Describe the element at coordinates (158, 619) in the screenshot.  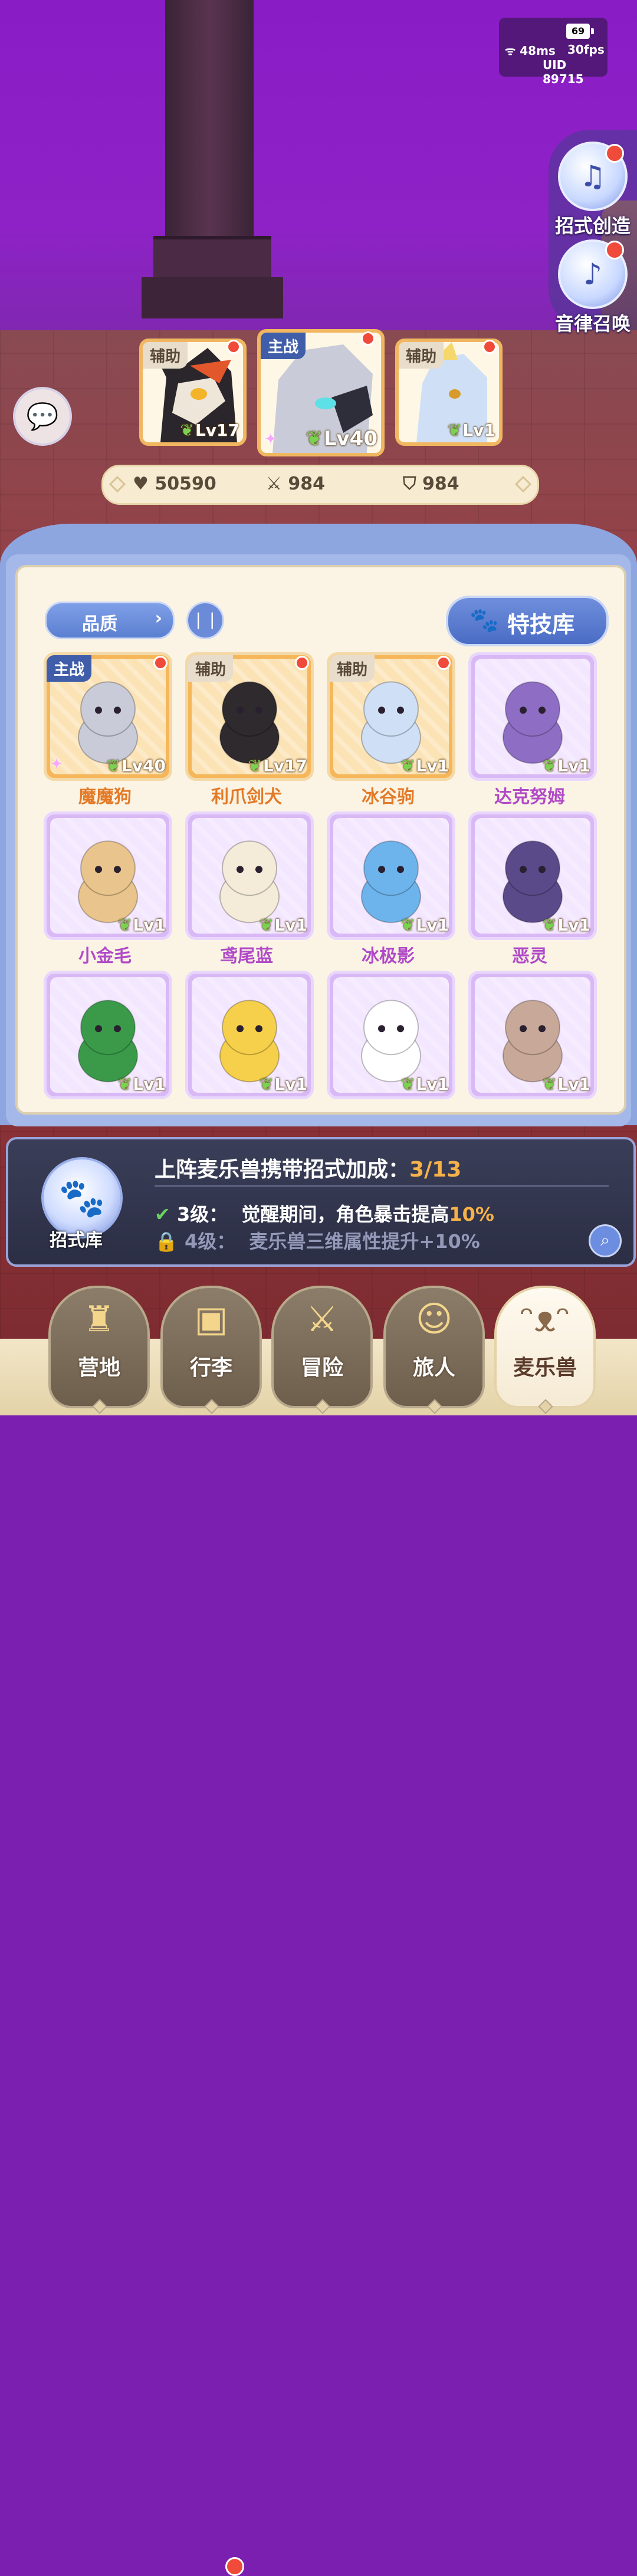
I see `chevron-right-icon: ›` at that location.